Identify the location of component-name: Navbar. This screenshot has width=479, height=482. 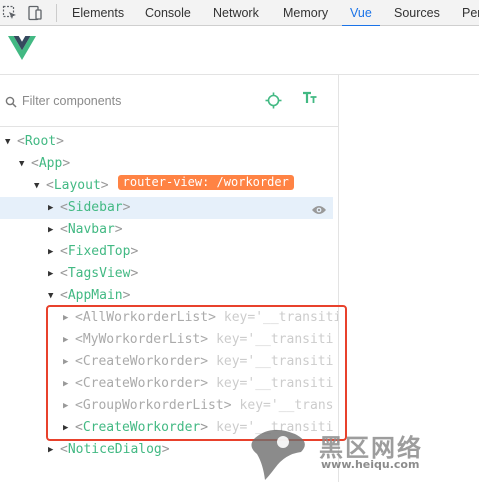
(91, 229).